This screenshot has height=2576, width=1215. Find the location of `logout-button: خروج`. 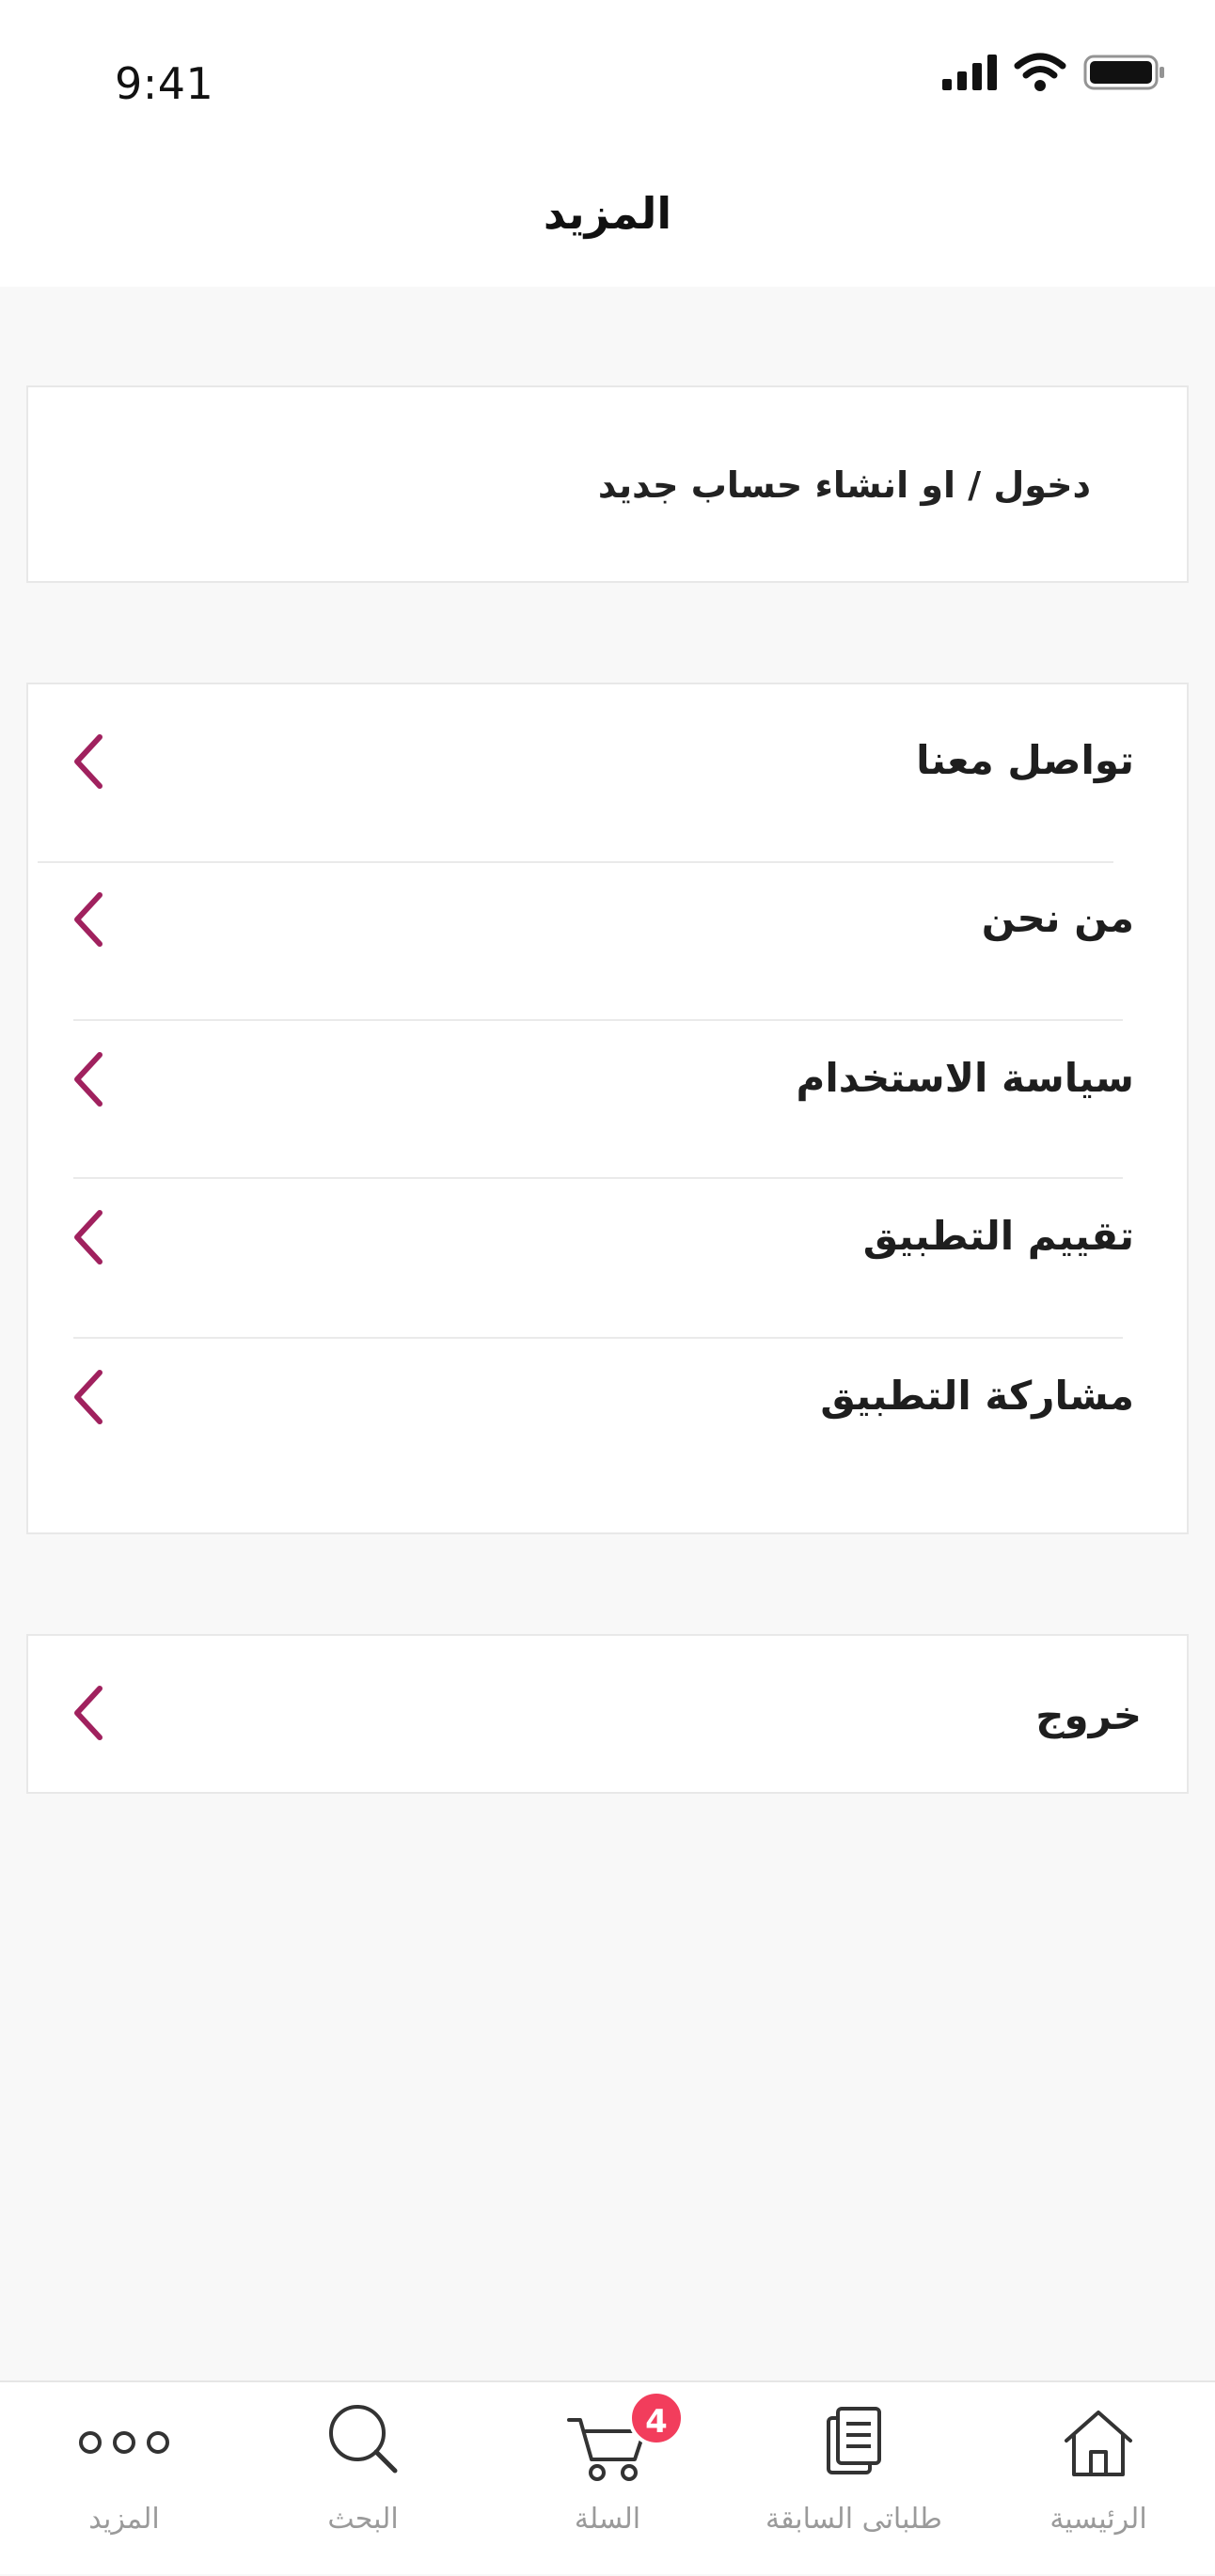

logout-button: خروج is located at coordinates (607, 1714).